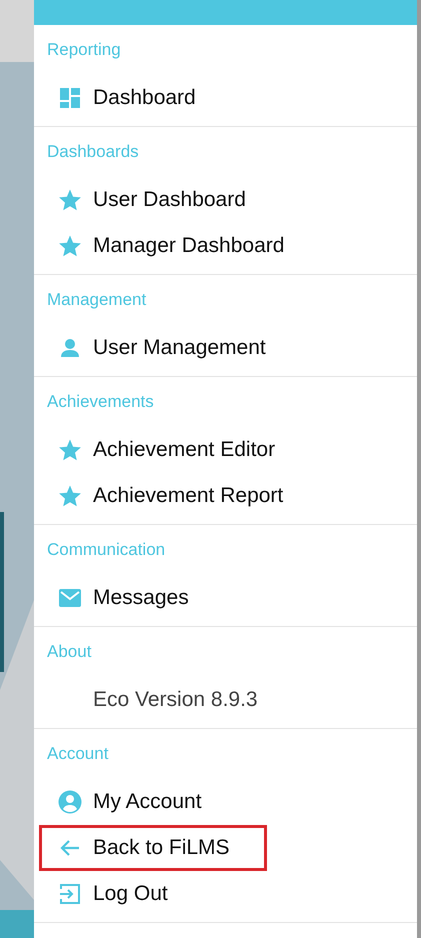 The image size is (421, 938). What do you see at coordinates (161, 450) in the screenshot?
I see `menu-item: Achievement Editor` at bounding box center [161, 450].